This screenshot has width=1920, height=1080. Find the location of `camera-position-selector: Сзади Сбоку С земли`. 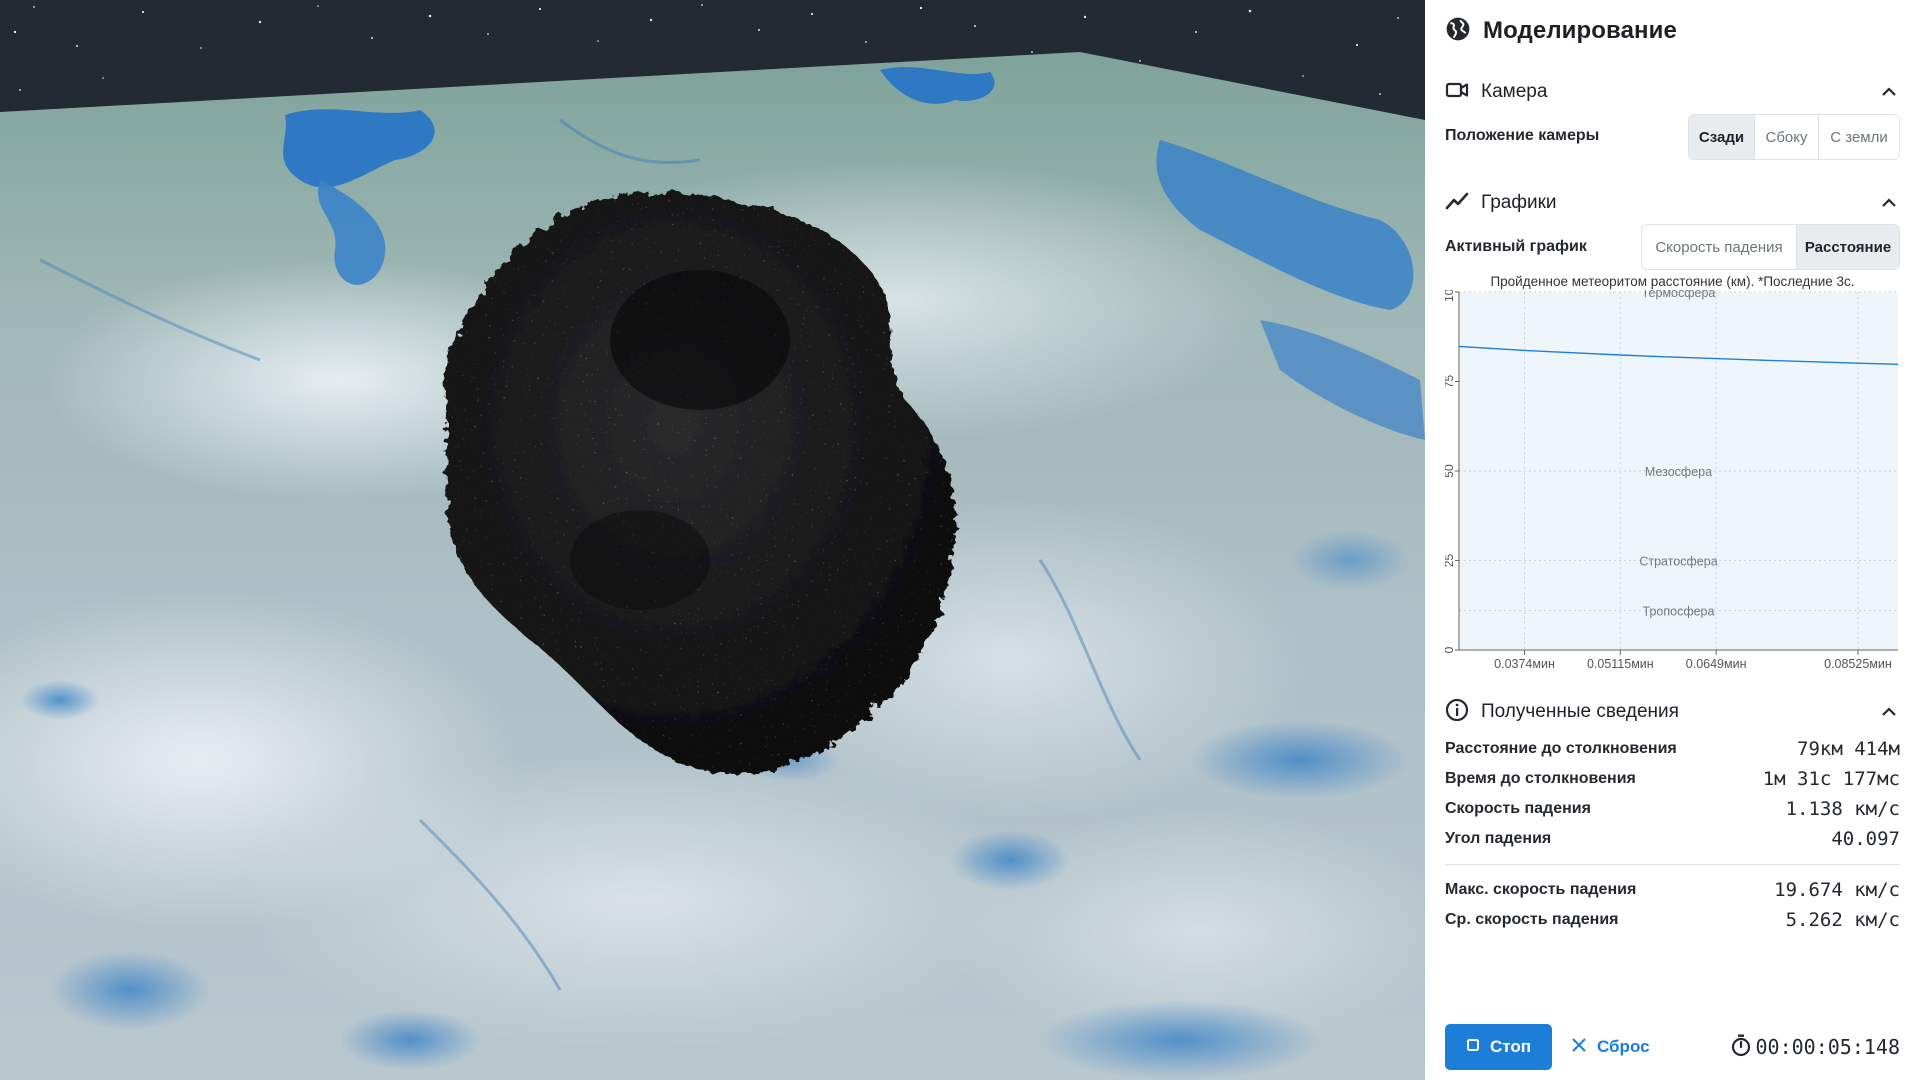

camera-position-selector: Сзади Сбоку С земли is located at coordinates (1794, 137).